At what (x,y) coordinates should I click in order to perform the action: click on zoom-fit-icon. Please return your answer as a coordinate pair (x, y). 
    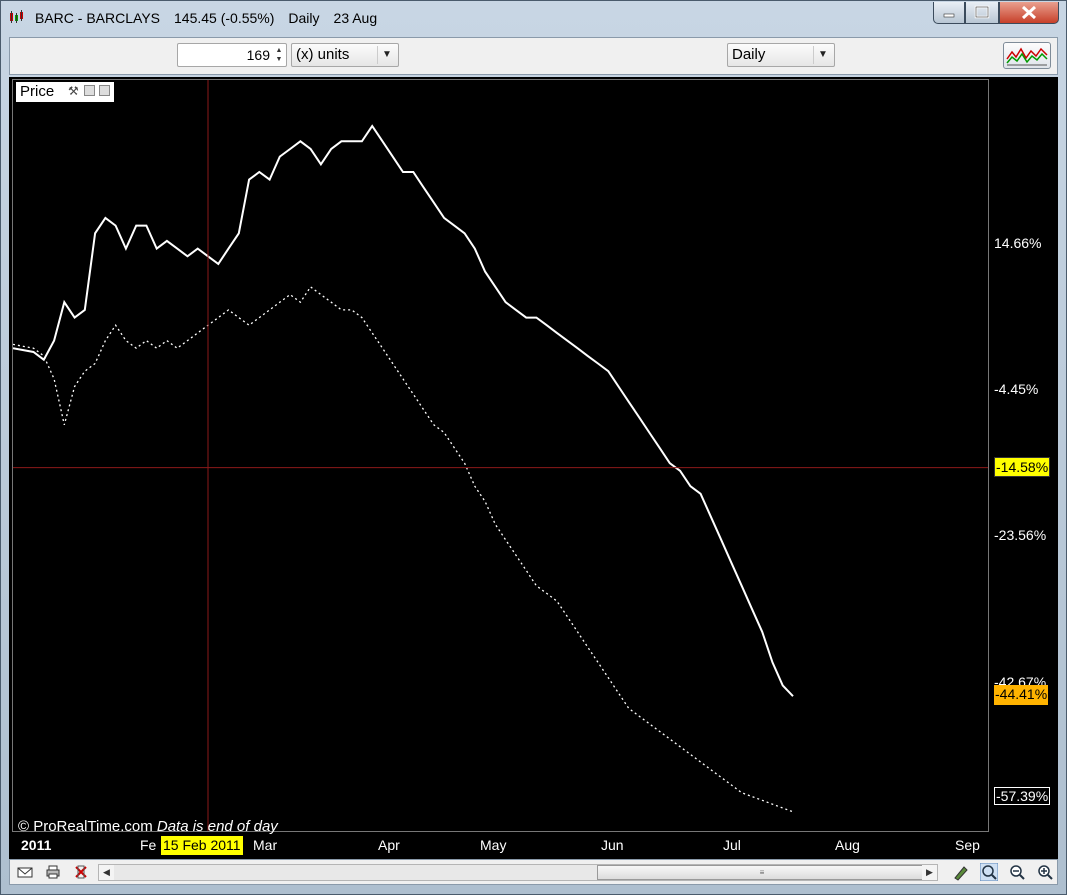
    Looking at the image, I should click on (989, 872).